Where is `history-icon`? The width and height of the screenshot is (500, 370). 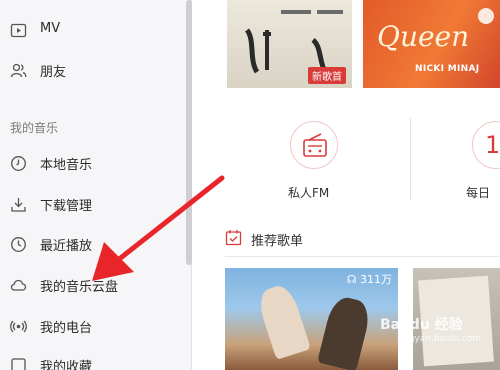 history-icon is located at coordinates (18, 244).